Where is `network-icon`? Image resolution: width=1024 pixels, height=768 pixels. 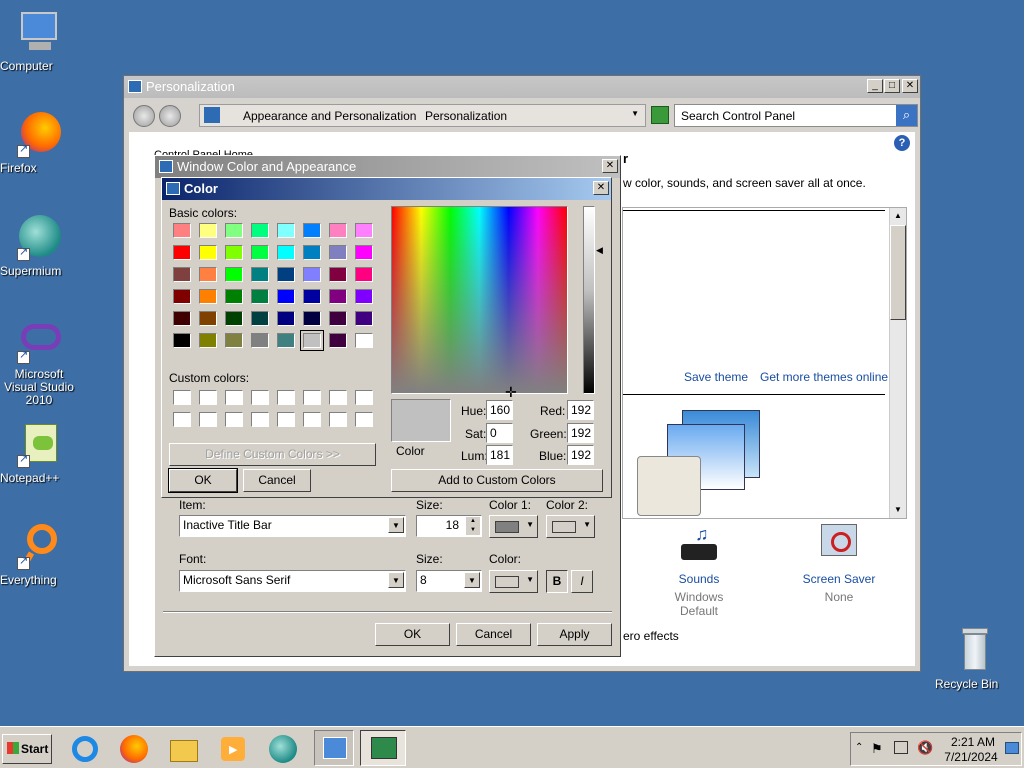 network-icon is located at coordinates (901, 747).